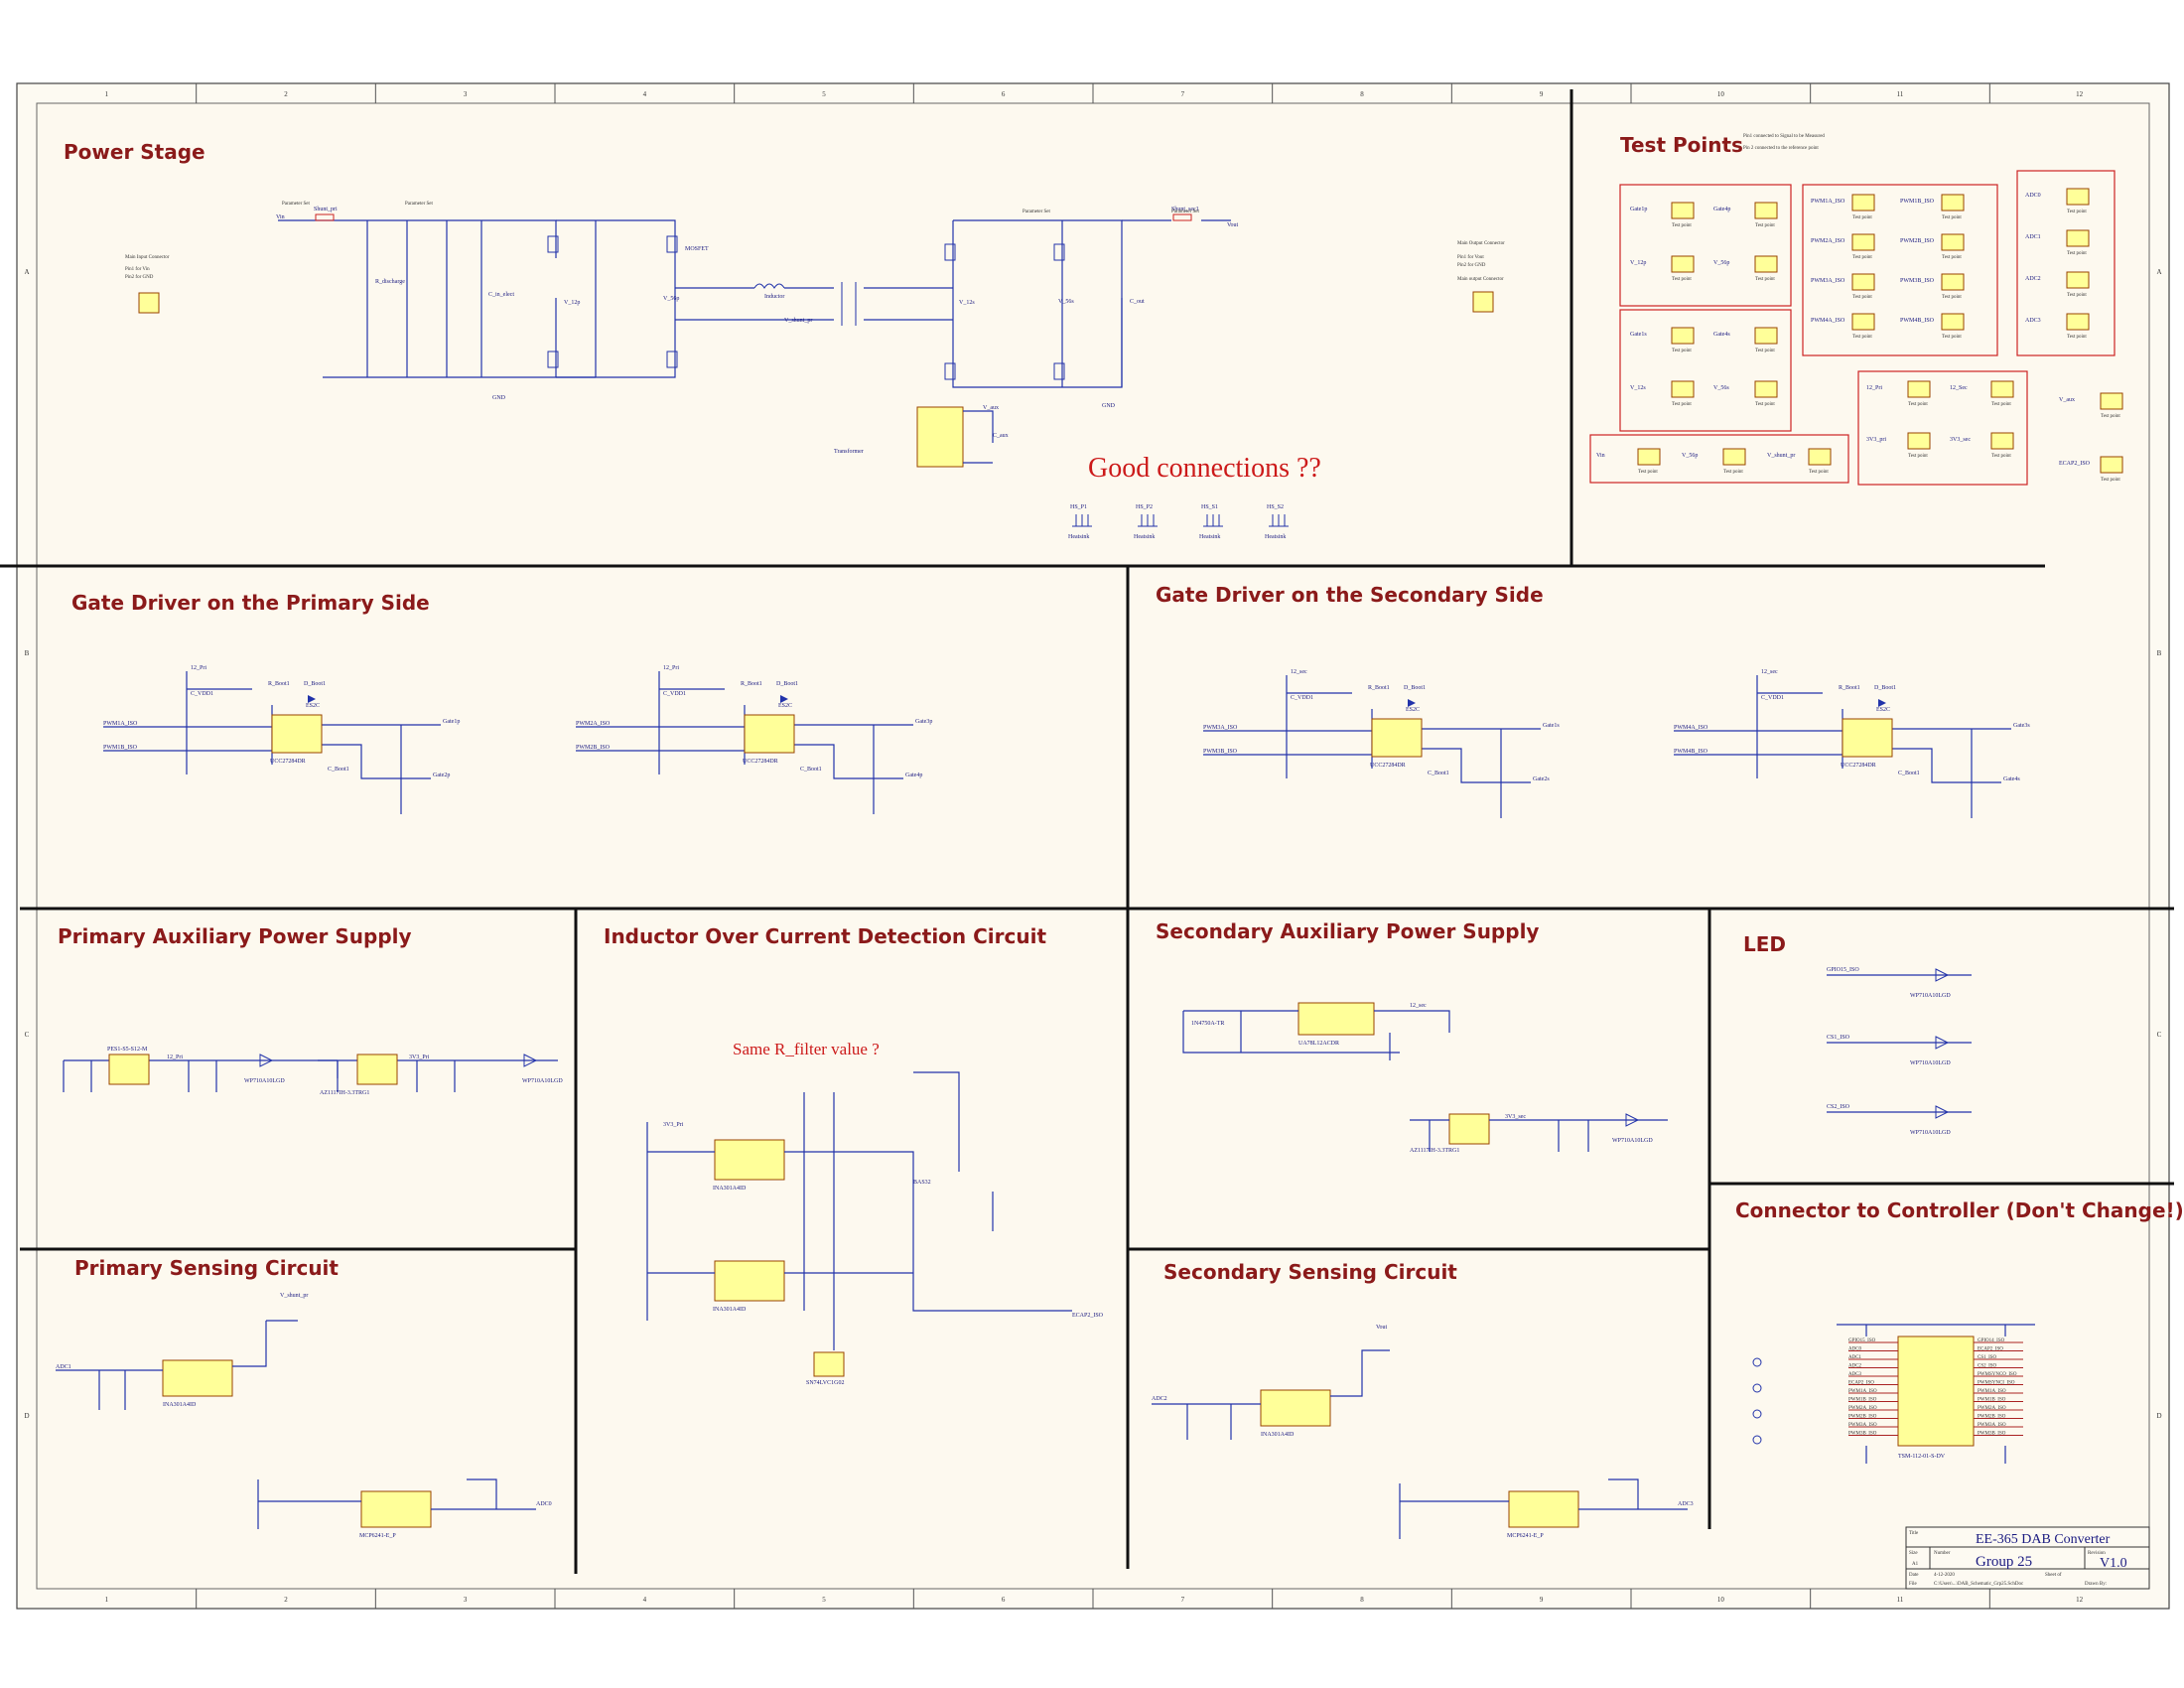 This screenshot has width=2184, height=1688. Describe the element at coordinates (1721, 388) in the screenshot. I see `test-point-net-label: V_56s` at that location.